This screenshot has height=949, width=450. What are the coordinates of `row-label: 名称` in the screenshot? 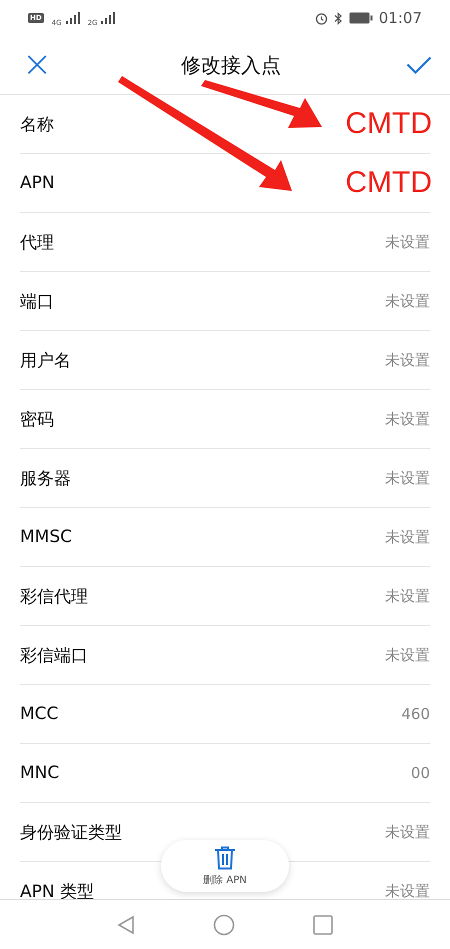 It's located at (37, 125).